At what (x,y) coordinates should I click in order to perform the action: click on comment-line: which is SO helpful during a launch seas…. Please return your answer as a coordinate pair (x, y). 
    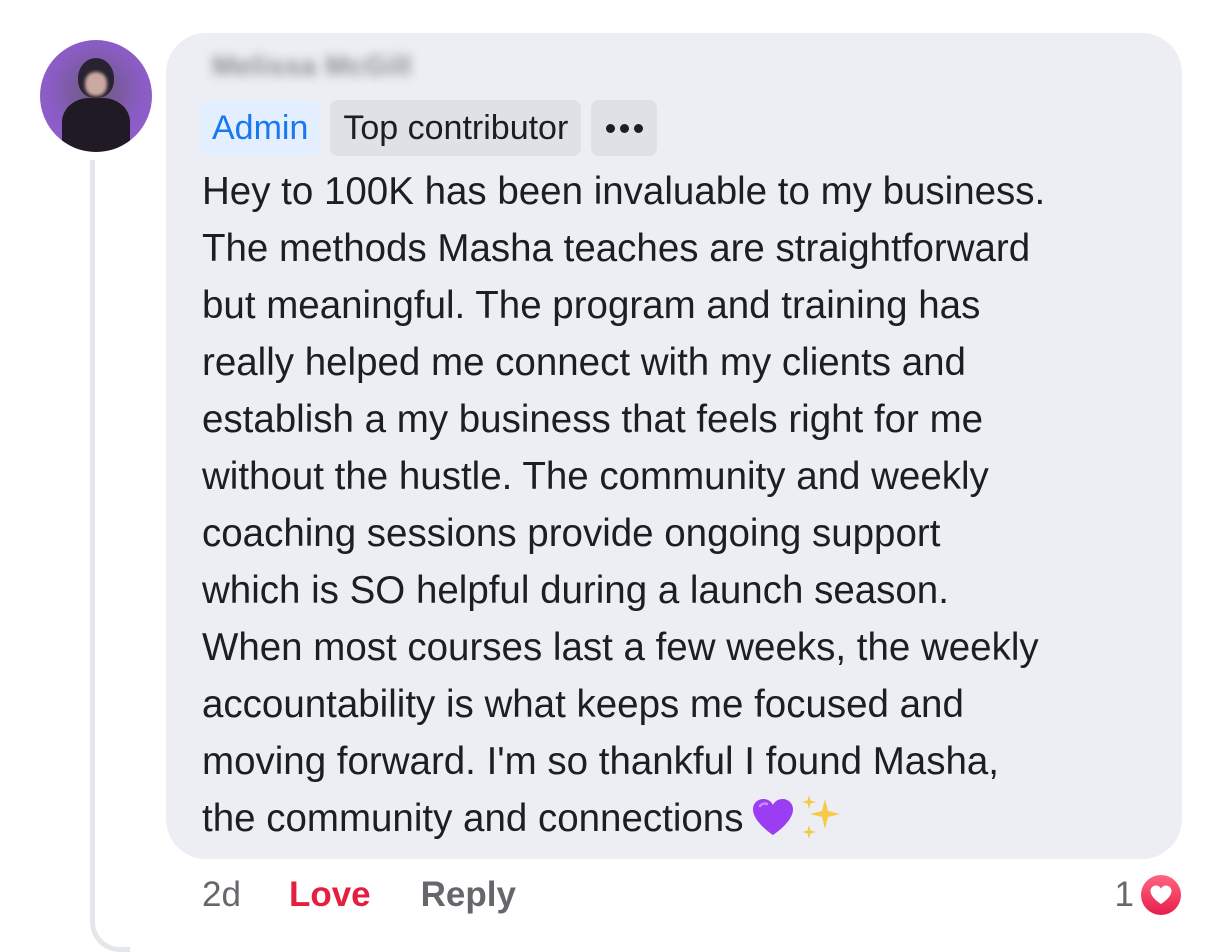
    Looking at the image, I should click on (575, 590).